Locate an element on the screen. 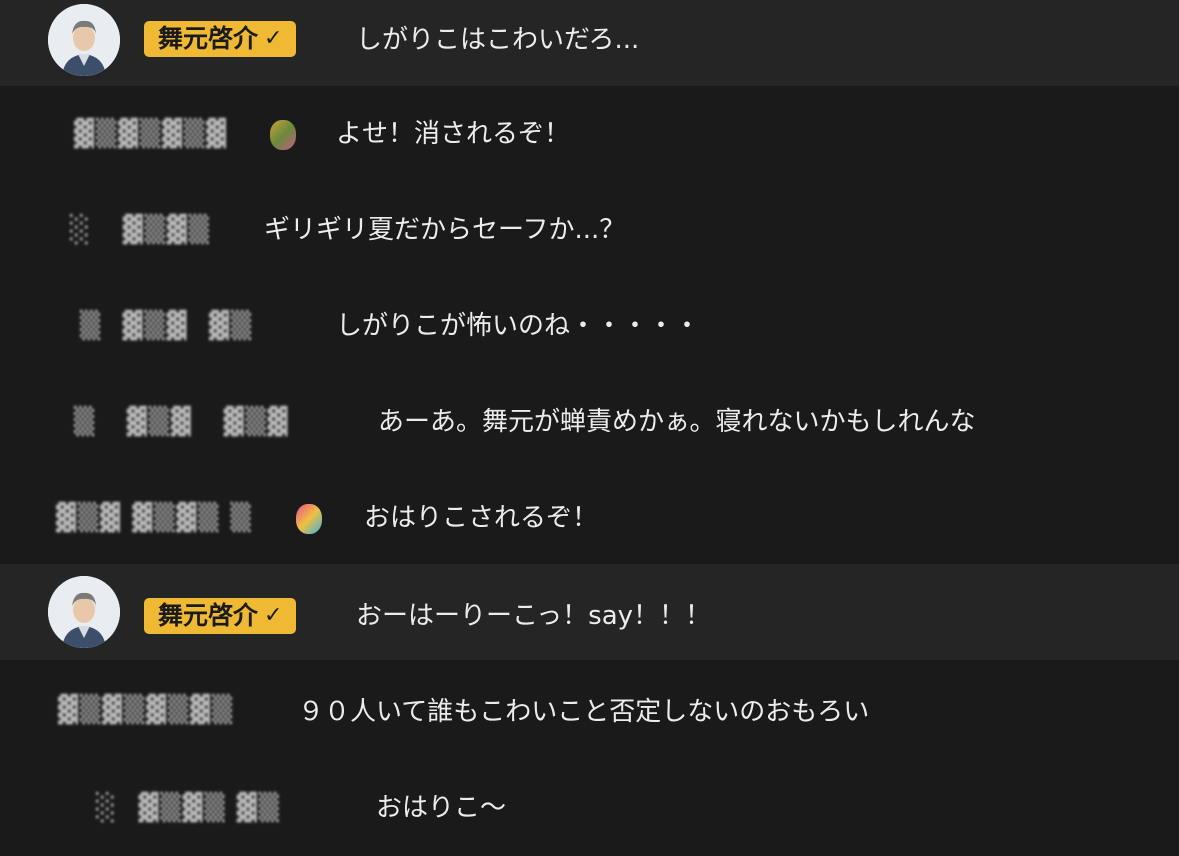 This screenshot has height=856, width=1179. comment-row: ░ ▓▒▓▒ ギリギリ夏だからセーフか...？ is located at coordinates (589, 230).